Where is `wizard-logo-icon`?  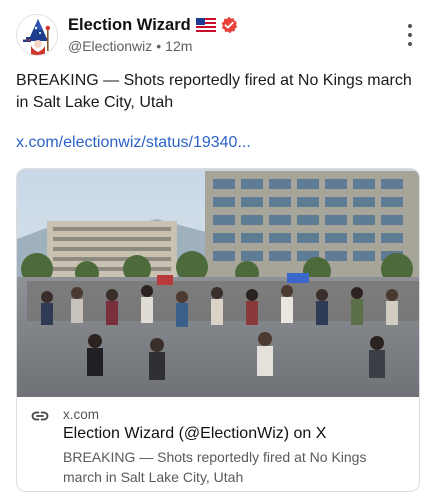 wizard-logo-icon is located at coordinates (37, 35).